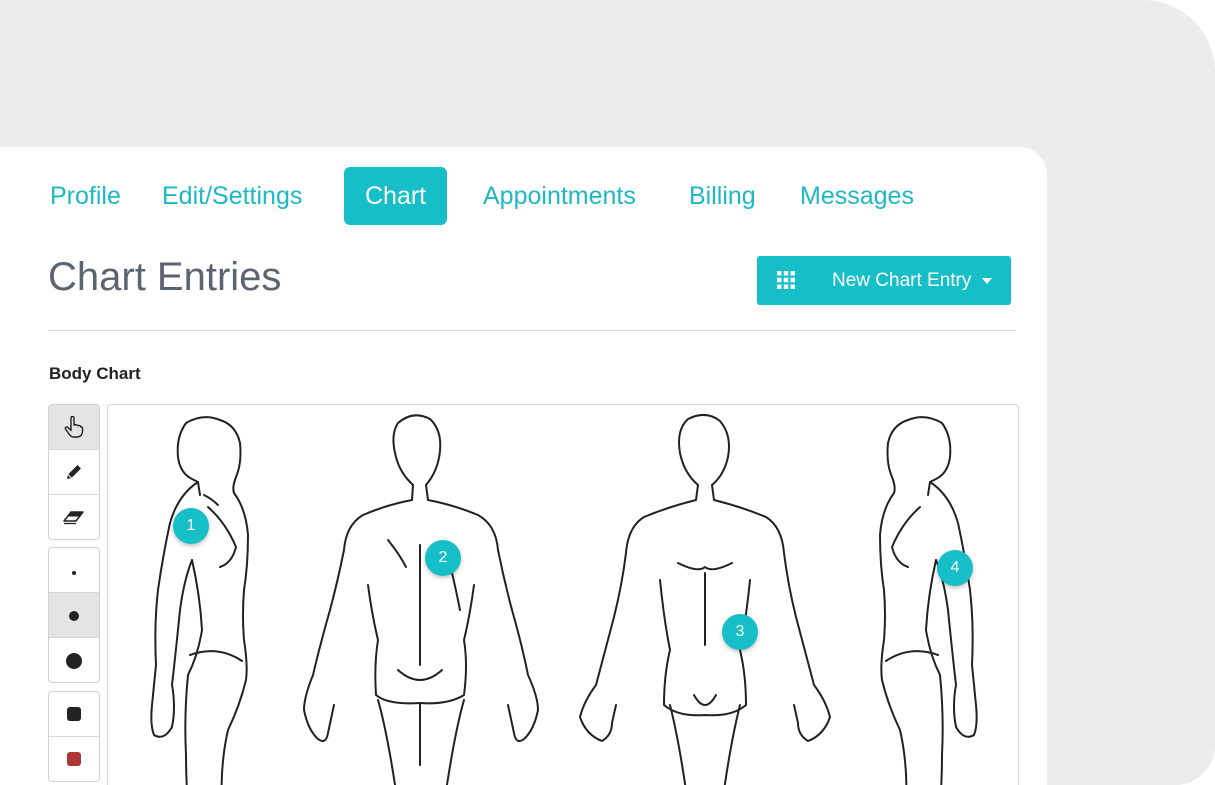  I want to click on color-group, so click(74, 736).